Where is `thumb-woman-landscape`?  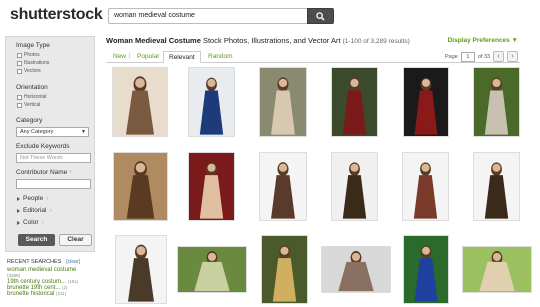
thumb-woman-landscape is located at coordinates (212, 269).